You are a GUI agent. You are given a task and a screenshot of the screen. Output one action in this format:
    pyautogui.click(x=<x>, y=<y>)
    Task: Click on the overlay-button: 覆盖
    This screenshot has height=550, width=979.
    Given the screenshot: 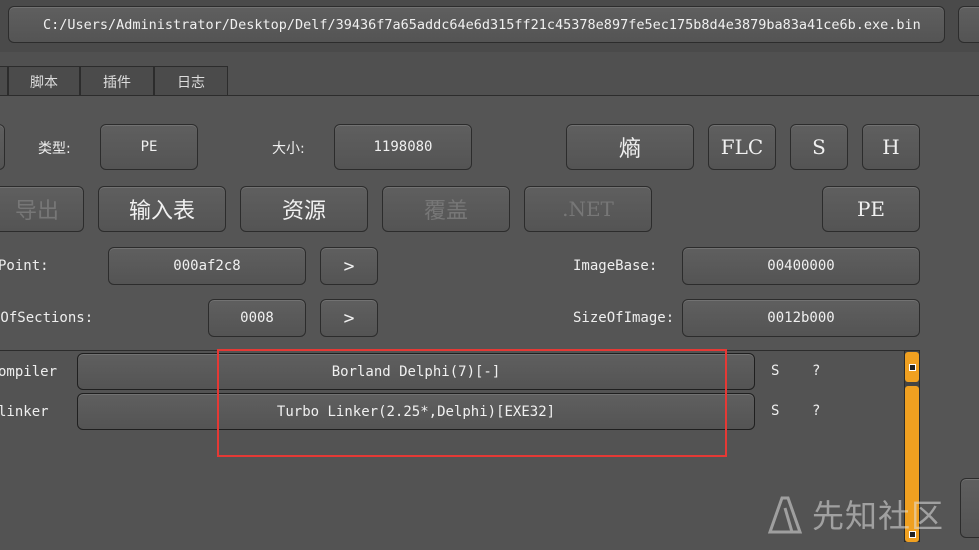 What is the action you would take?
    pyautogui.click(x=446, y=209)
    